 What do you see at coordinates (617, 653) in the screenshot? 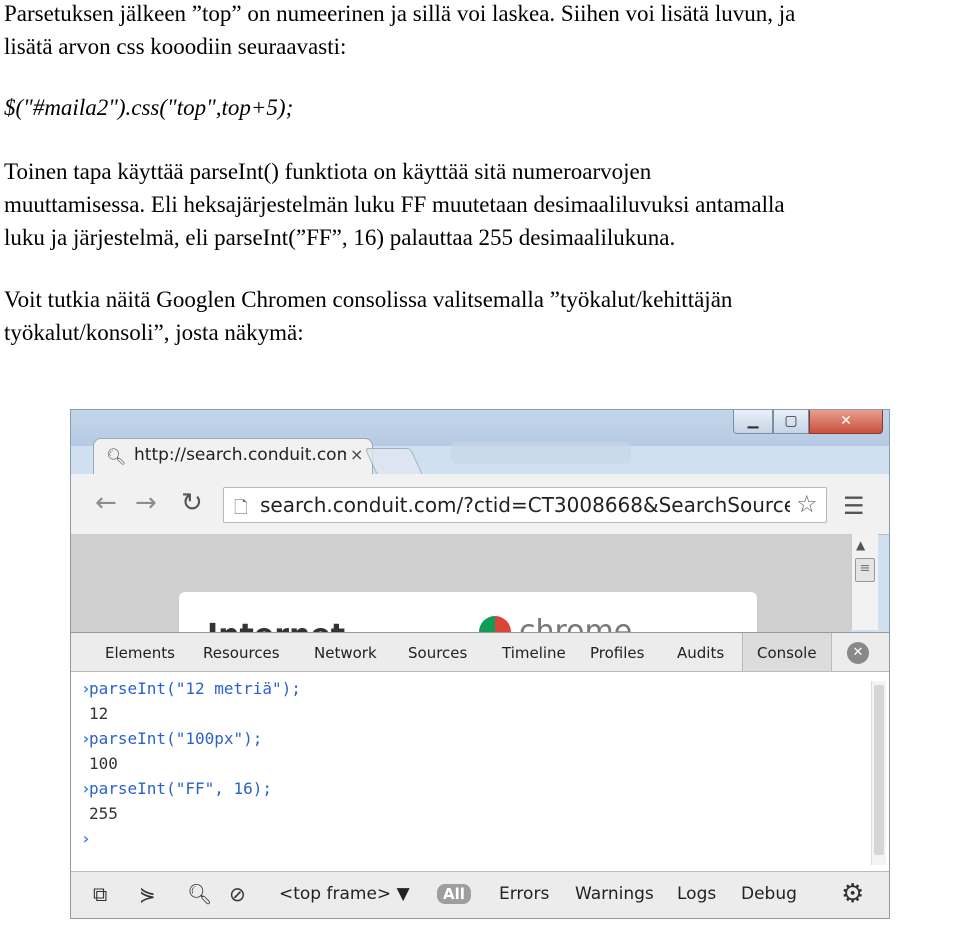
I see `tab-profiles: Profiles` at bounding box center [617, 653].